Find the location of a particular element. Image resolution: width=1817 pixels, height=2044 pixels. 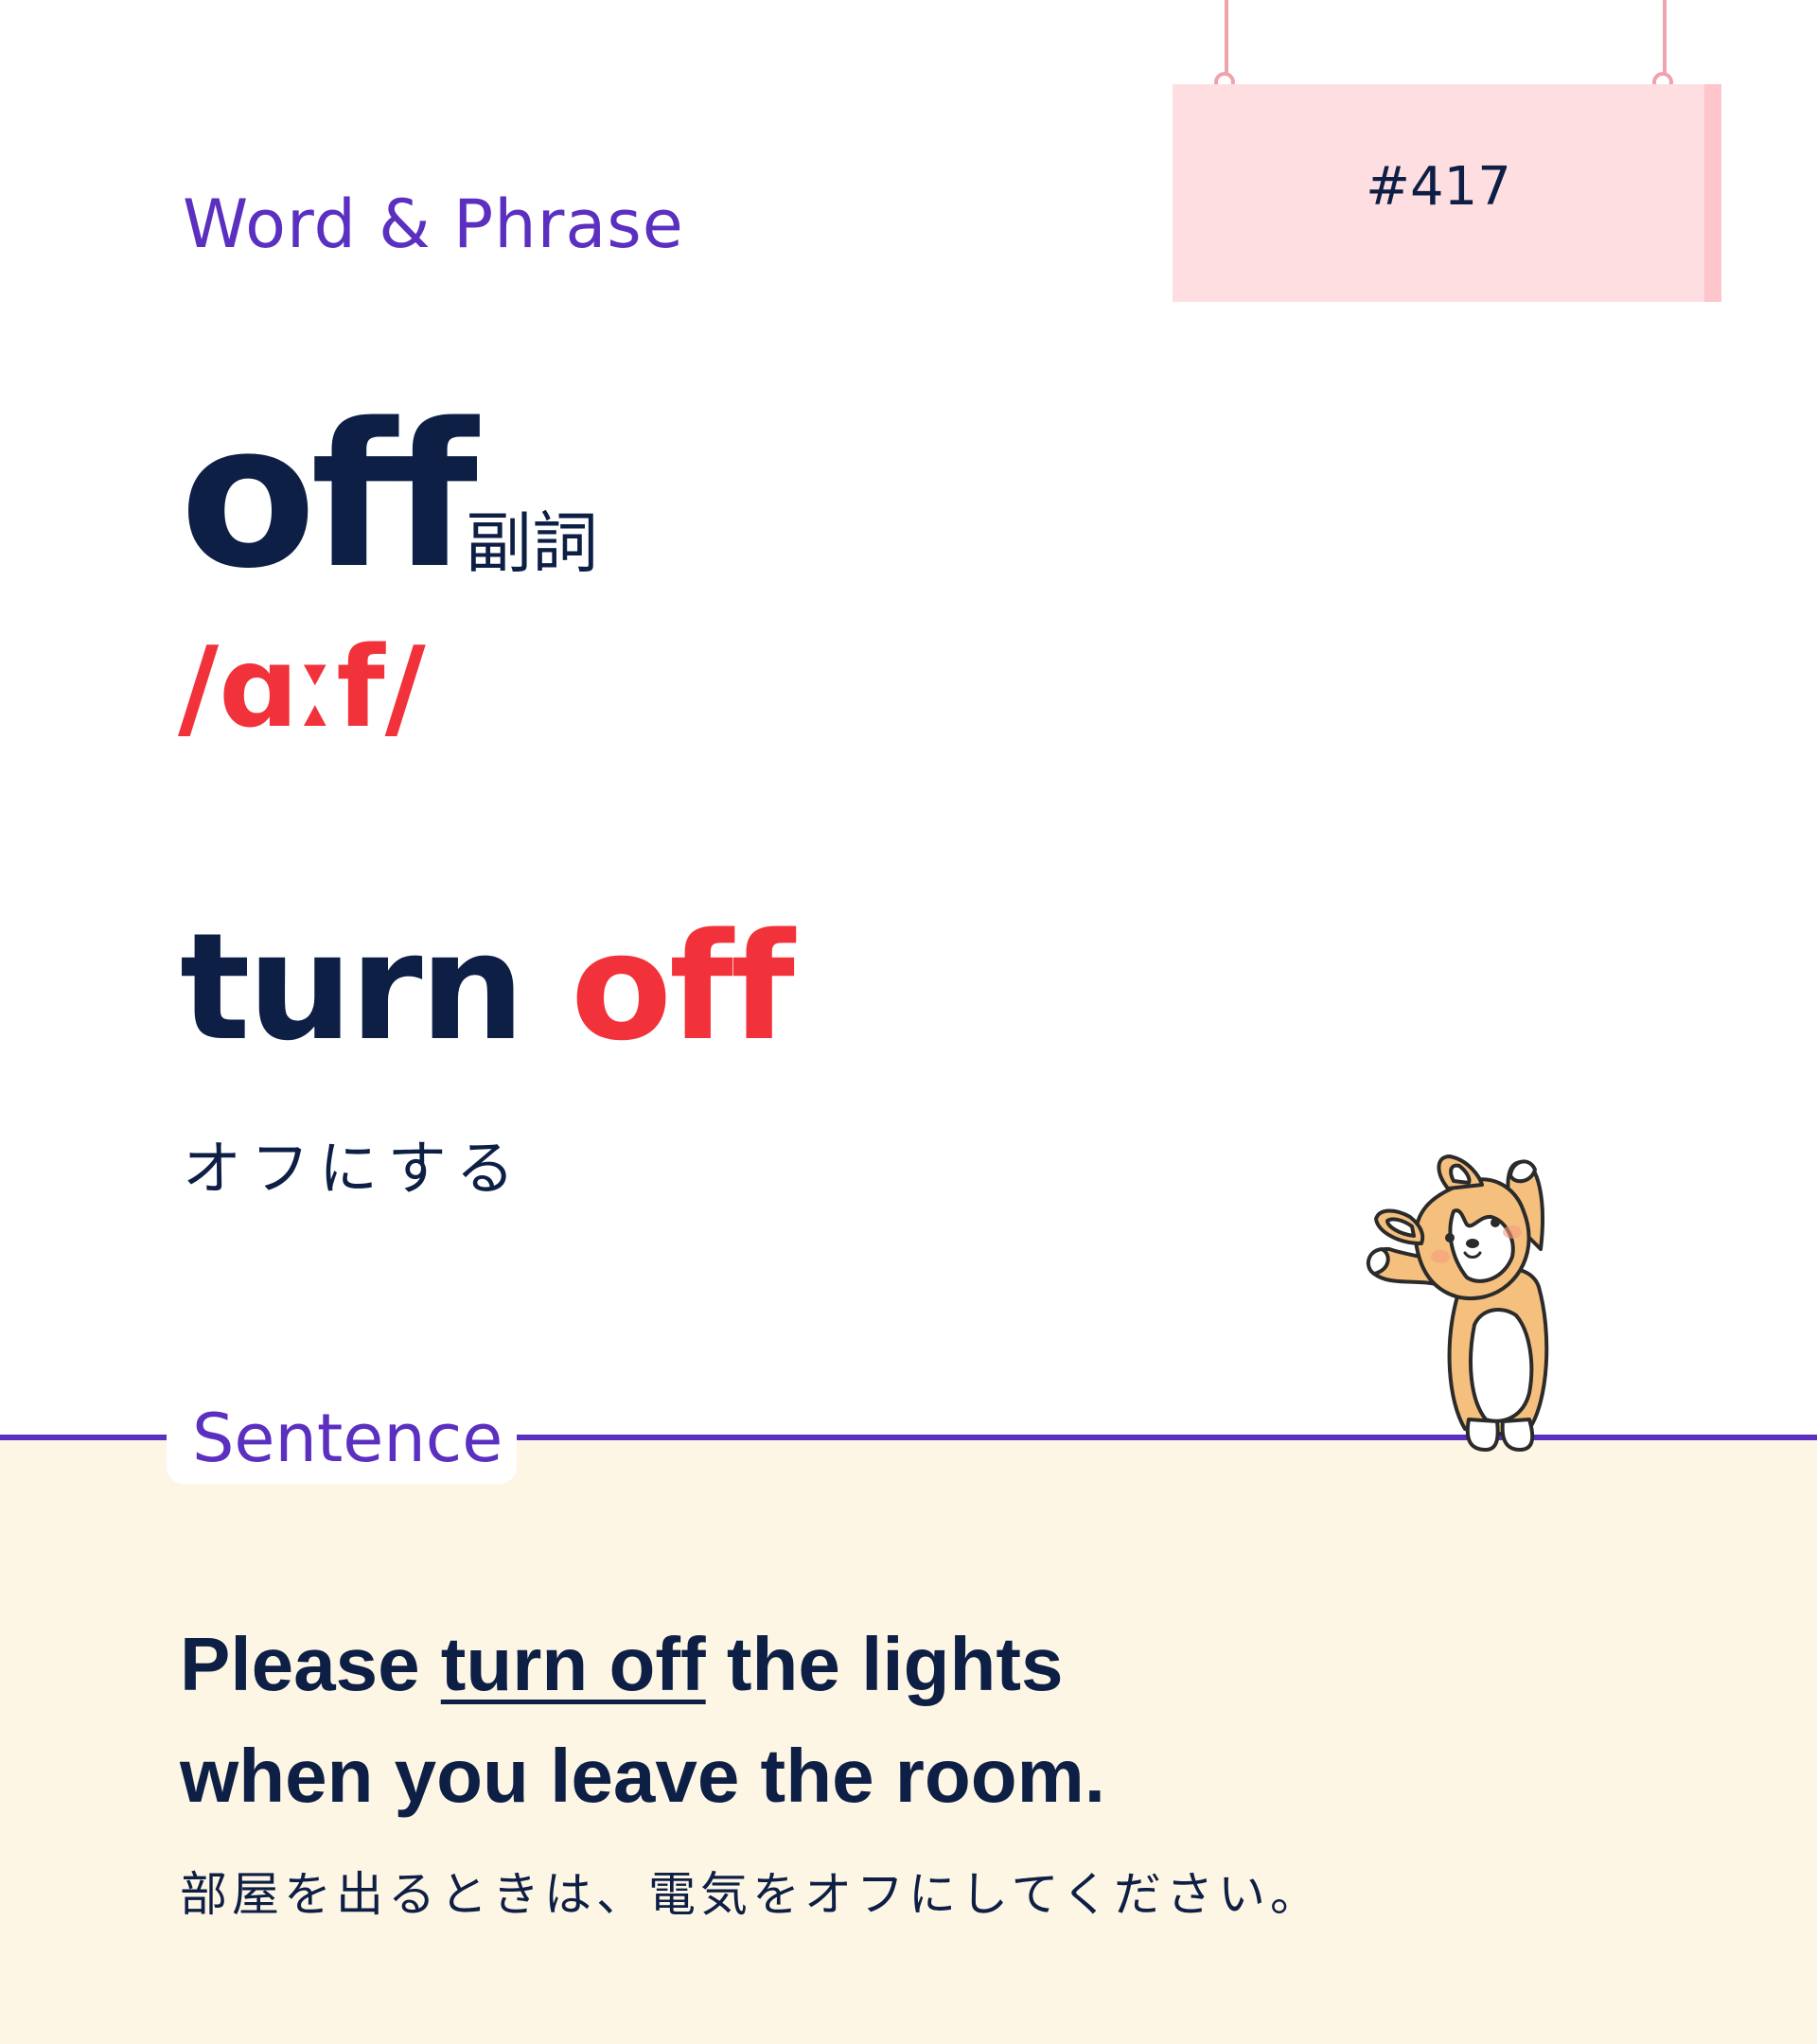

sentence-line1-after: the lights is located at coordinates (885, 1664).